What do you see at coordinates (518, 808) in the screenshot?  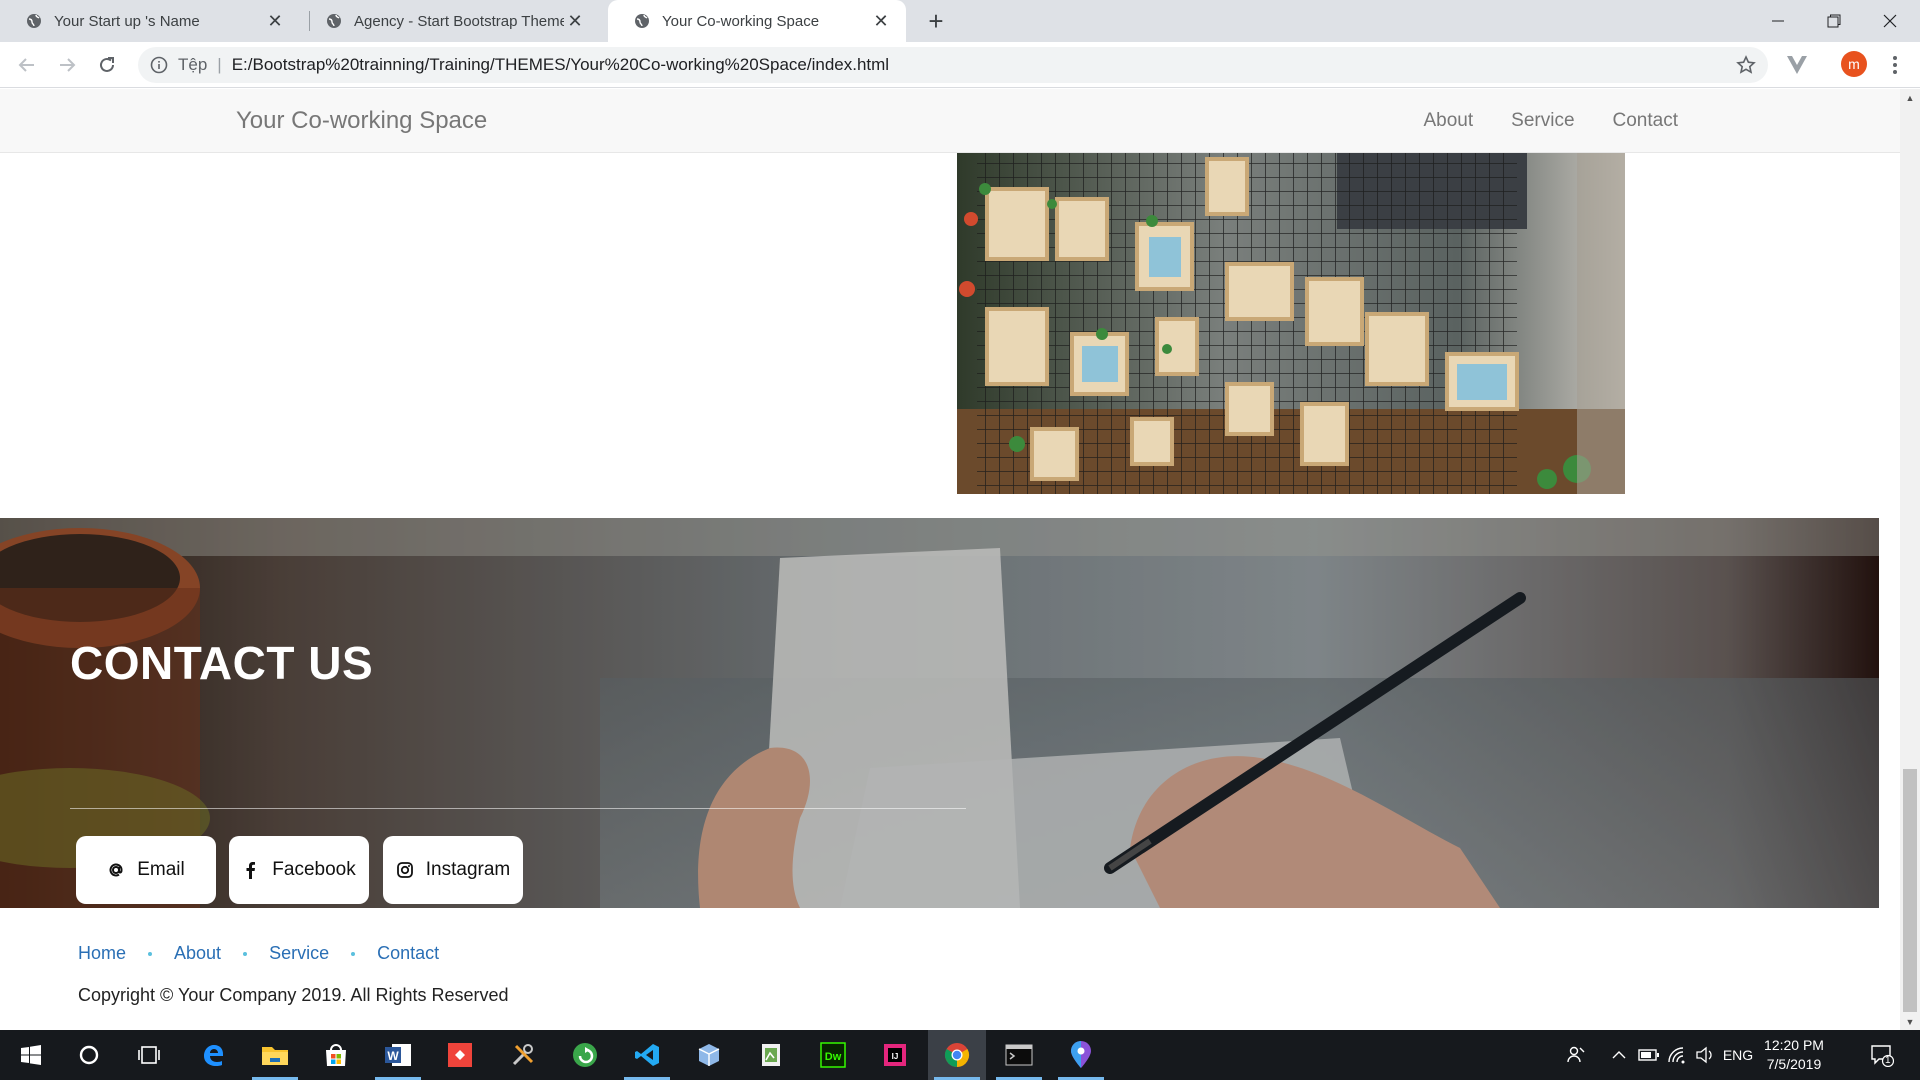 I see `contact-divider` at bounding box center [518, 808].